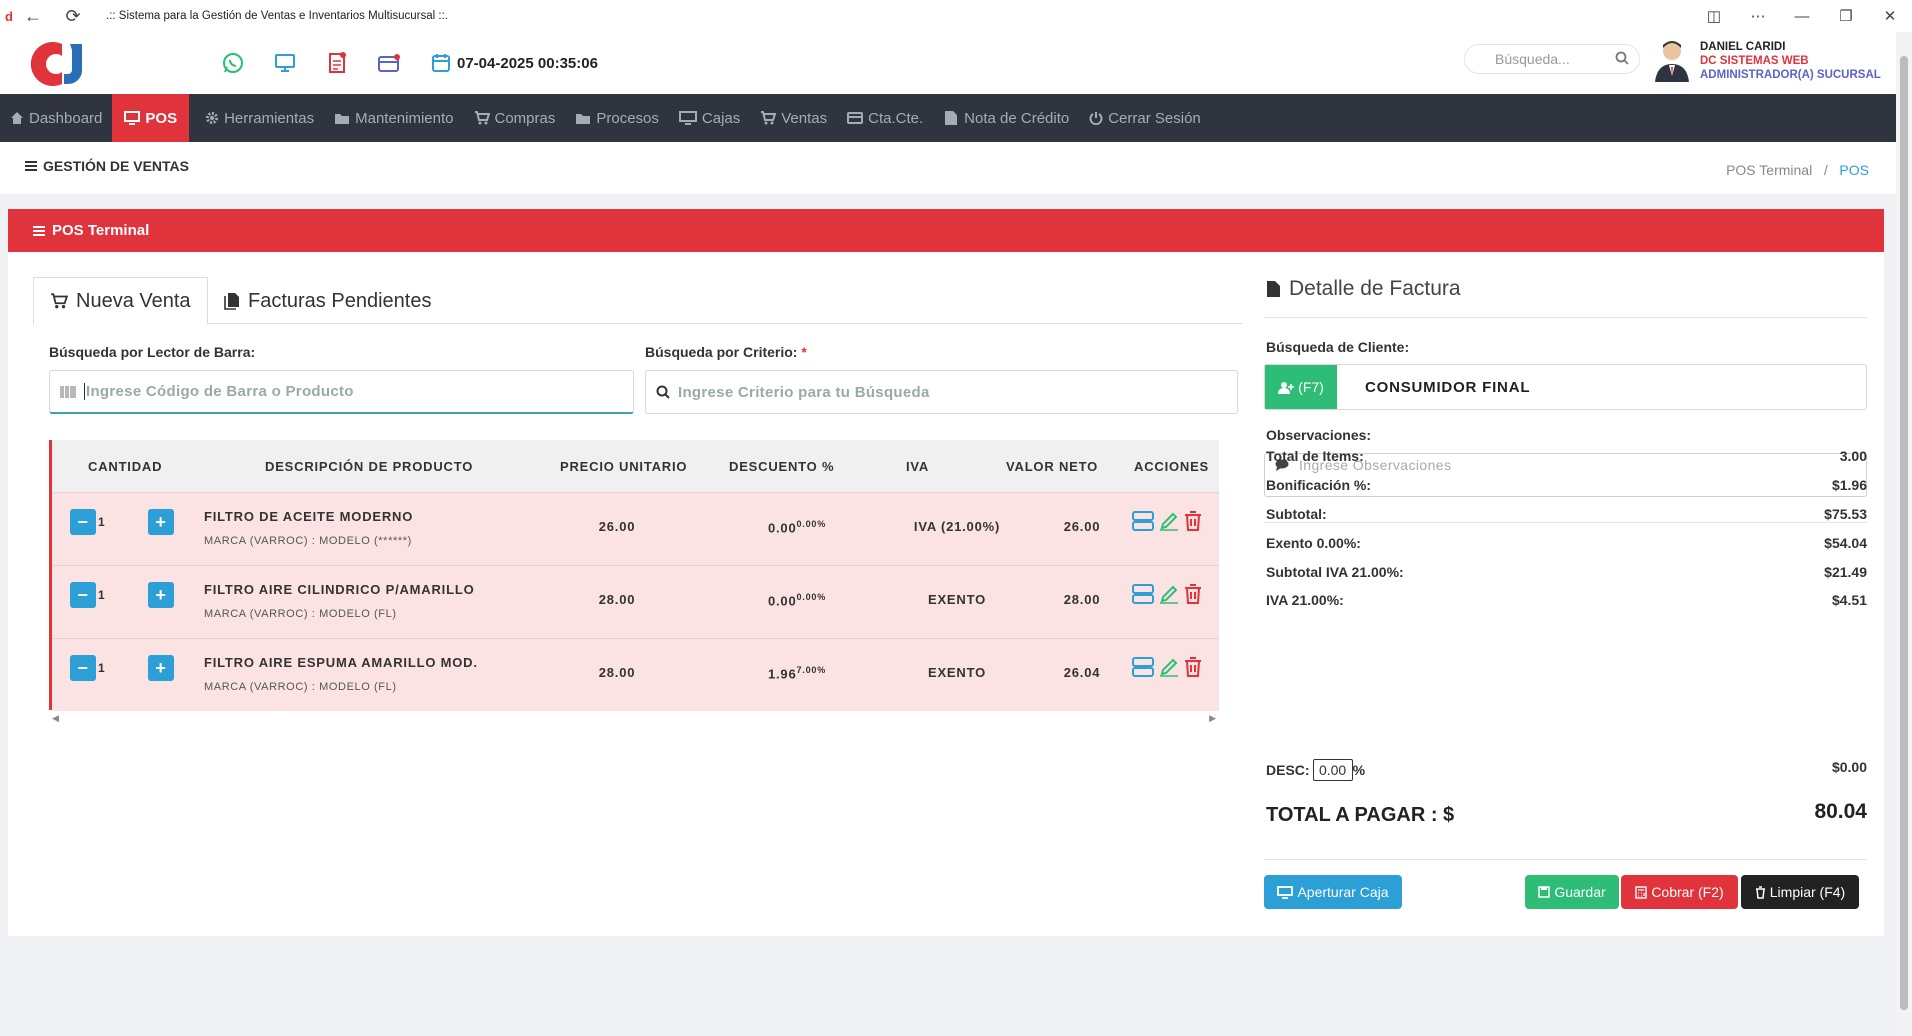 The width and height of the screenshot is (1912, 1036). What do you see at coordinates (389, 63) in the screenshot?
I see `card-alert-icon` at bounding box center [389, 63].